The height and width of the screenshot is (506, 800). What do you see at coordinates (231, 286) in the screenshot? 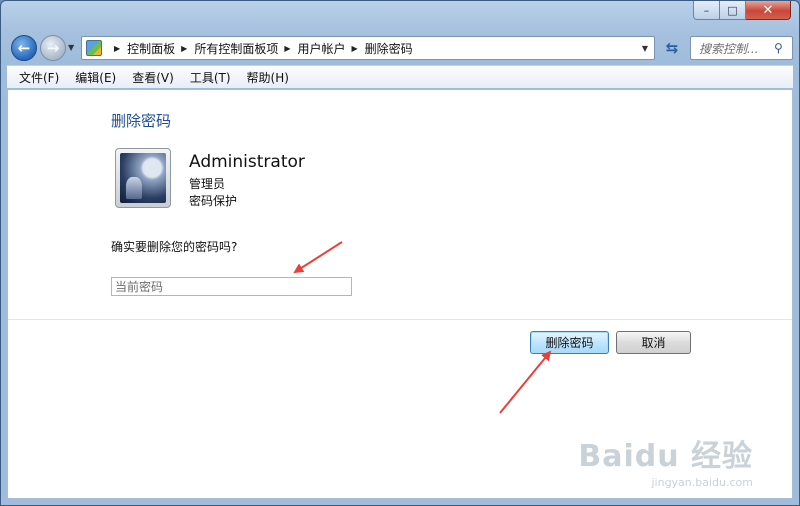
I see `current-password-input` at bounding box center [231, 286].